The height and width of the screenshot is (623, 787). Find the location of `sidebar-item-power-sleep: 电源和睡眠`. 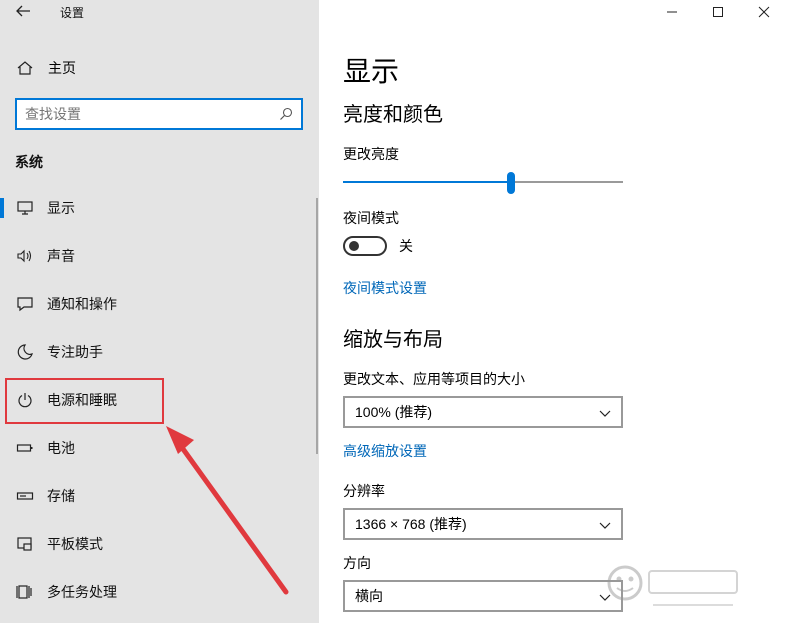

sidebar-item-power-sleep: 电源和睡眠 is located at coordinates (158, 400).